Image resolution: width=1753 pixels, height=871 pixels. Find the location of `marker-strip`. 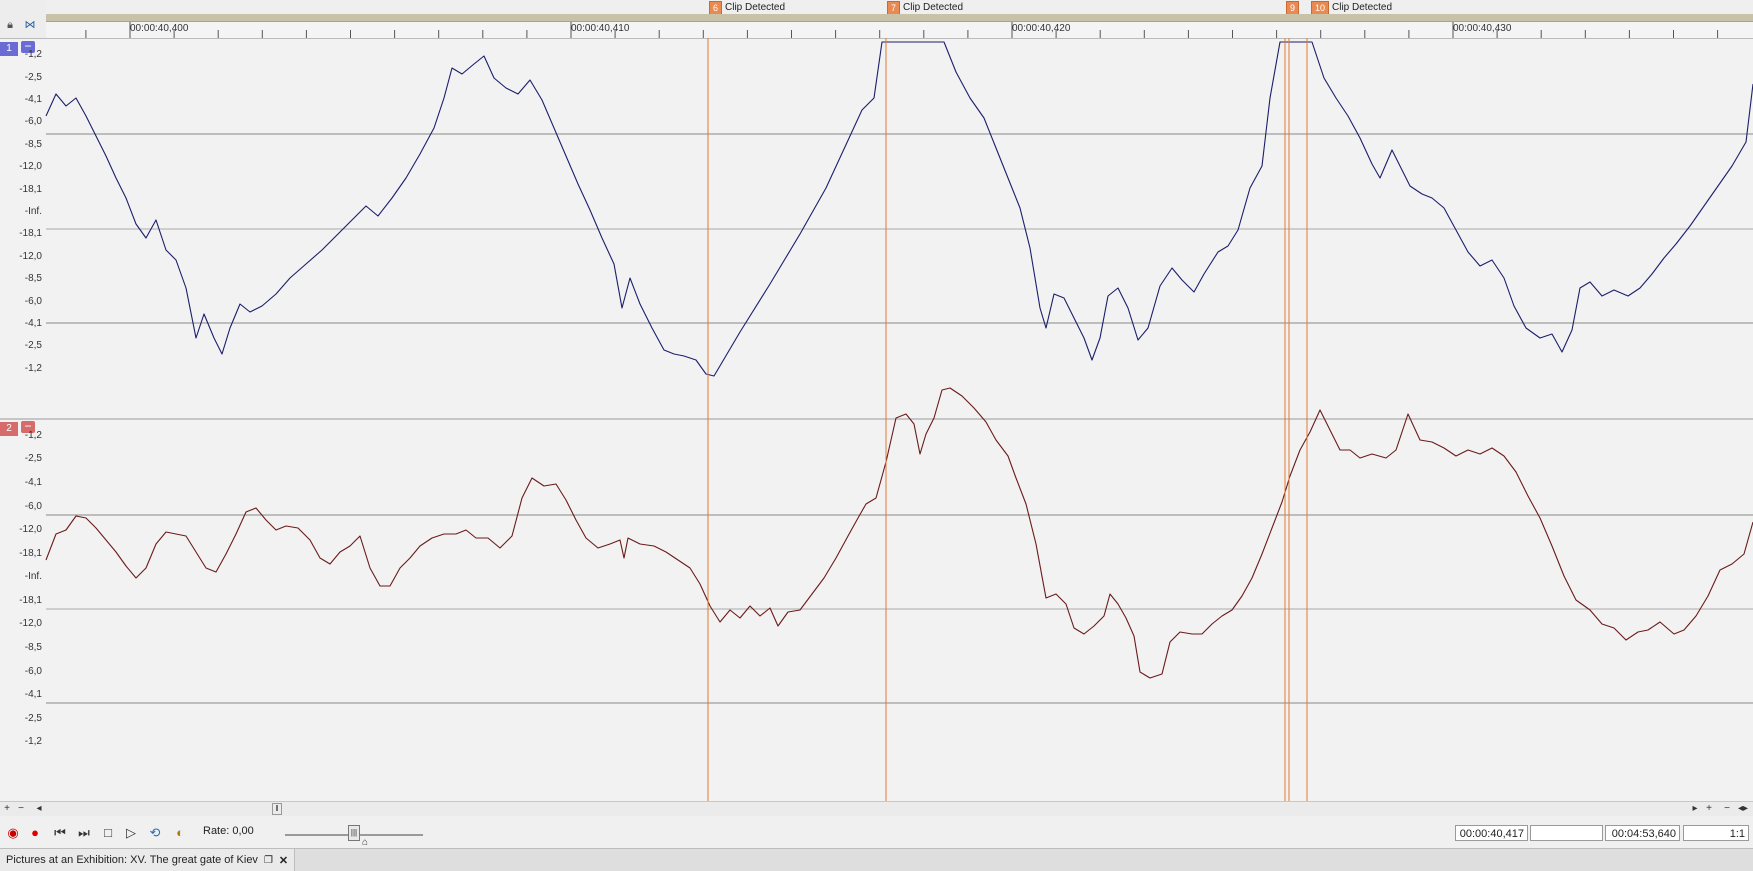

marker-strip is located at coordinates (899, 18).